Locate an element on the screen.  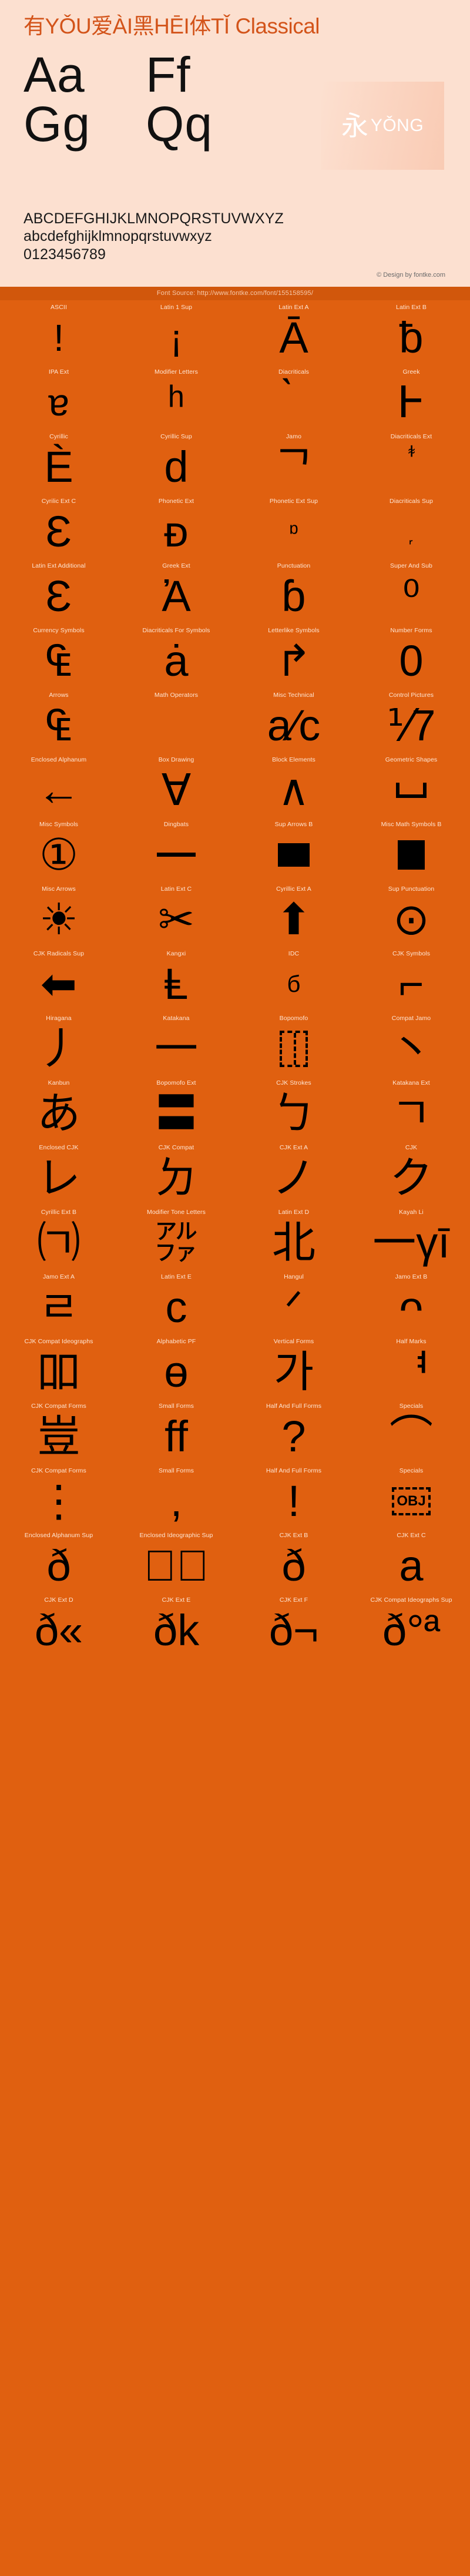
unicode-block-cell: Half And Full Forms! is located at coordinates (293, 1496).